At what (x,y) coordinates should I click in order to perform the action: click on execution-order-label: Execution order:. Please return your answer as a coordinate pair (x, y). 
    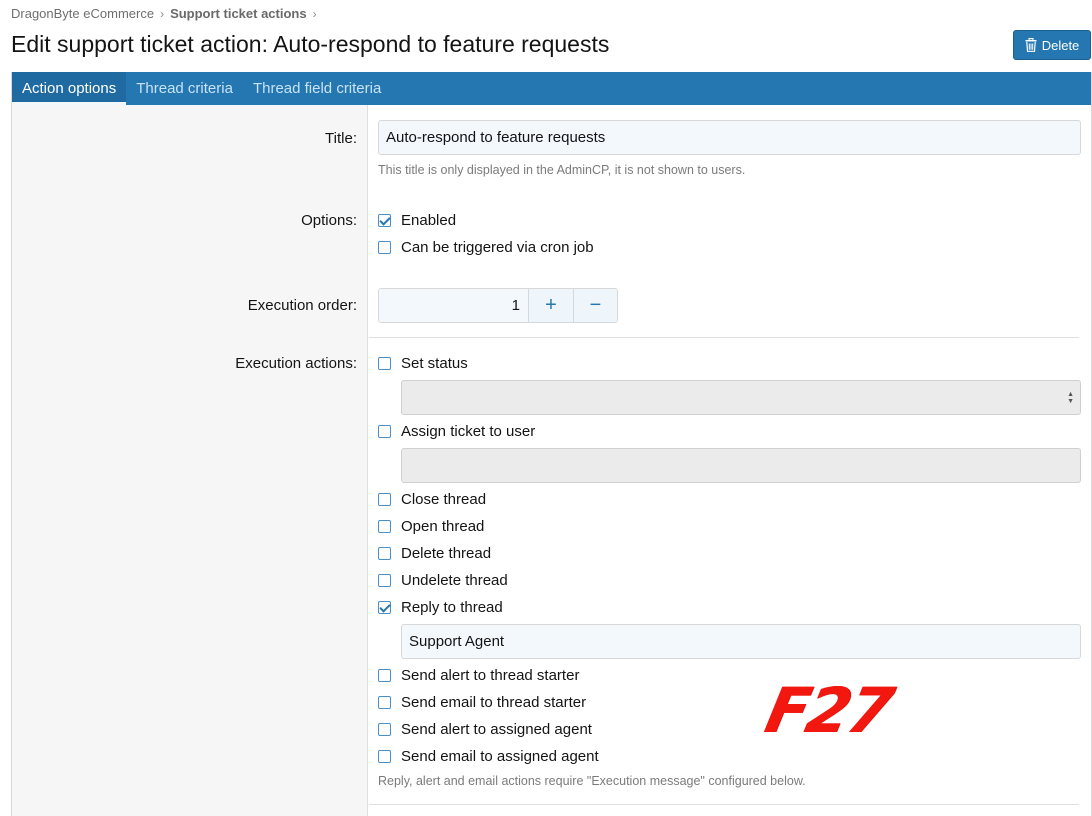
    Looking at the image, I should click on (302, 305).